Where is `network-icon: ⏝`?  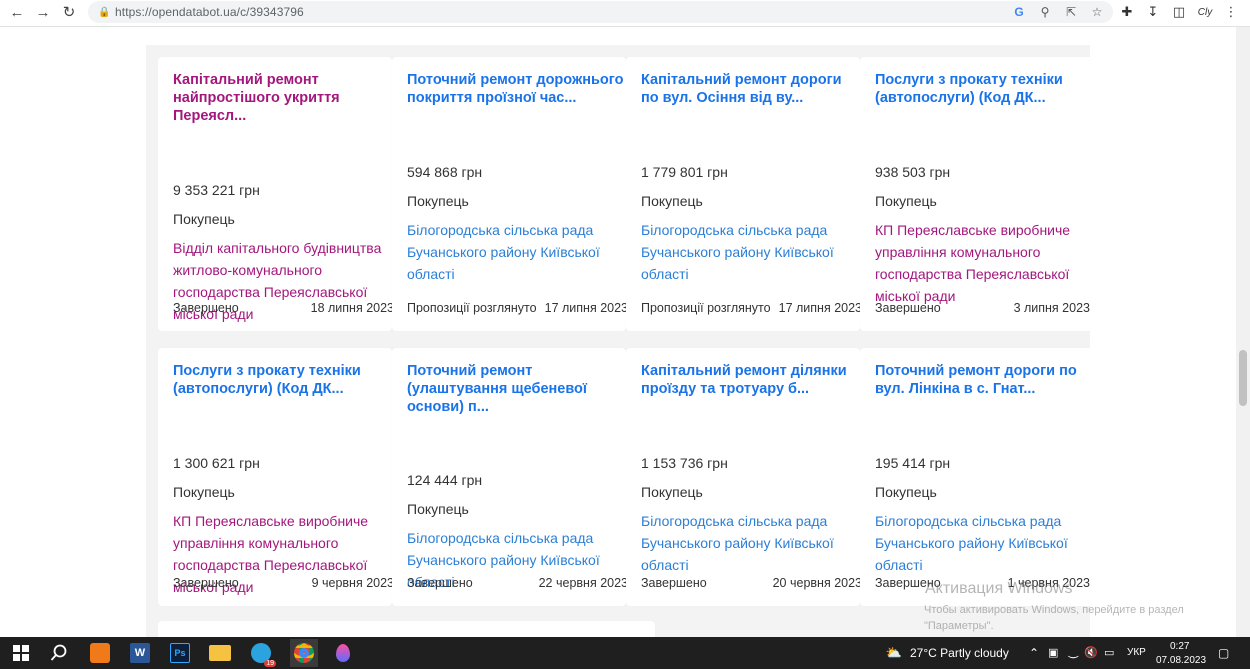 network-icon: ⏝ is located at coordinates (1073, 652).